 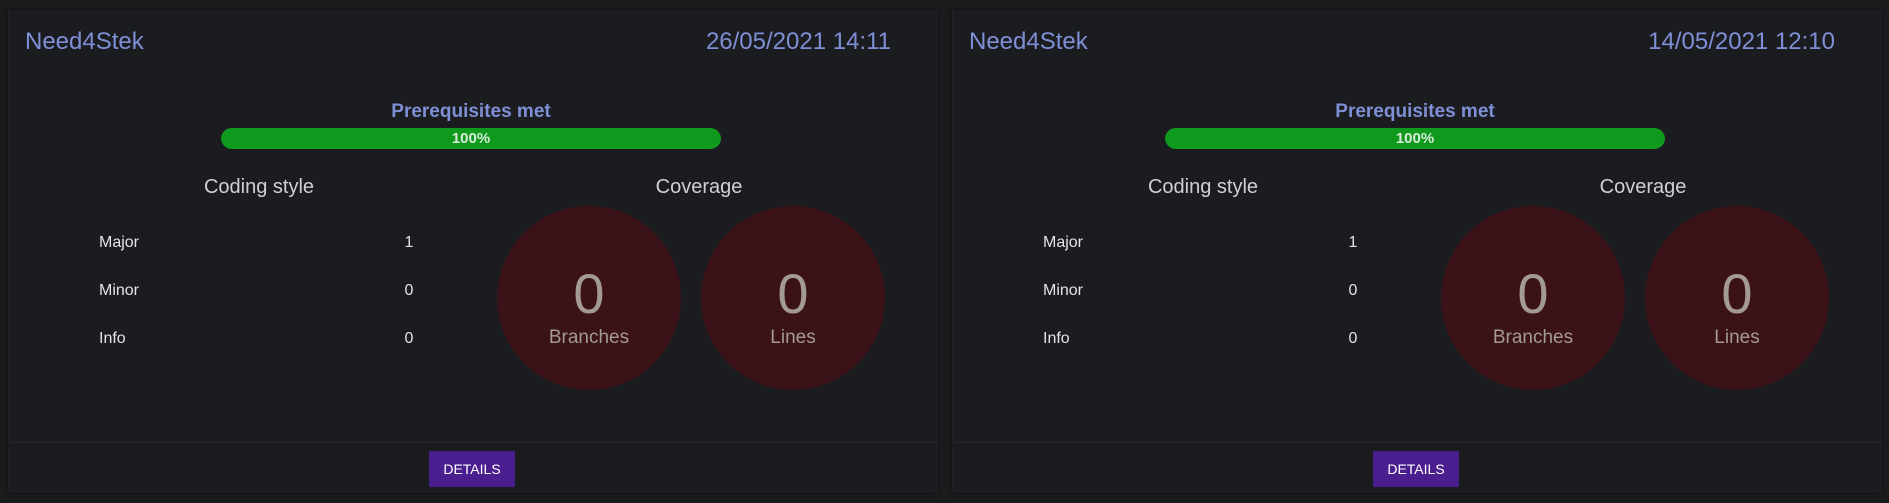 What do you see at coordinates (1402, 42) in the screenshot?
I see `card-header: Need4Stek 14/05/2021 12:10` at bounding box center [1402, 42].